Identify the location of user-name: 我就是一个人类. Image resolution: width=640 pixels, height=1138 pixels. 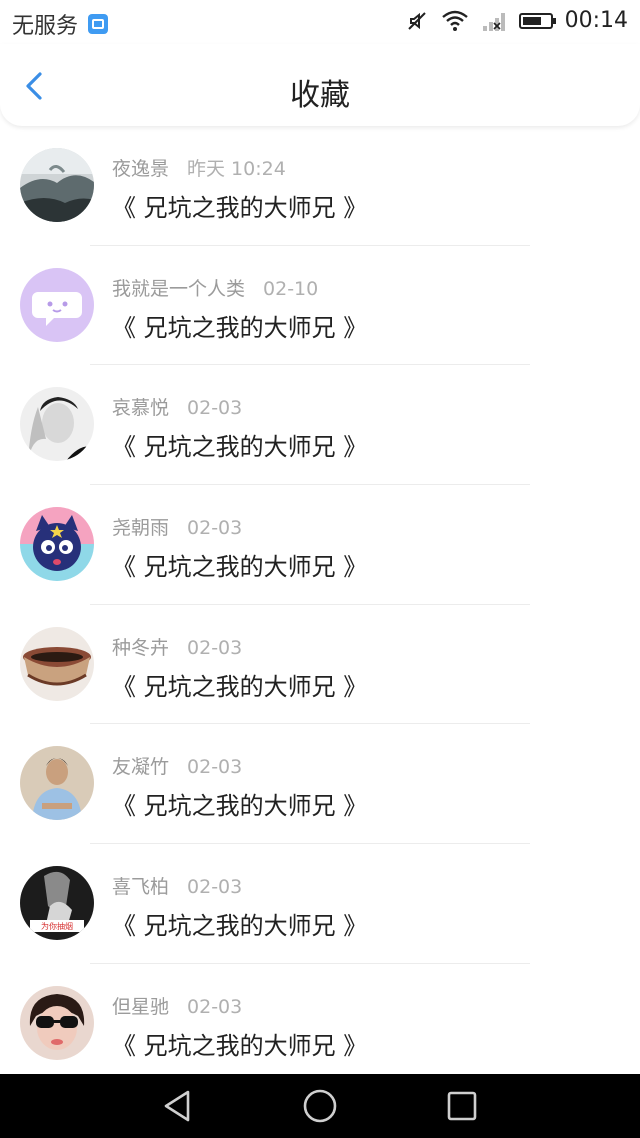
(179, 288).